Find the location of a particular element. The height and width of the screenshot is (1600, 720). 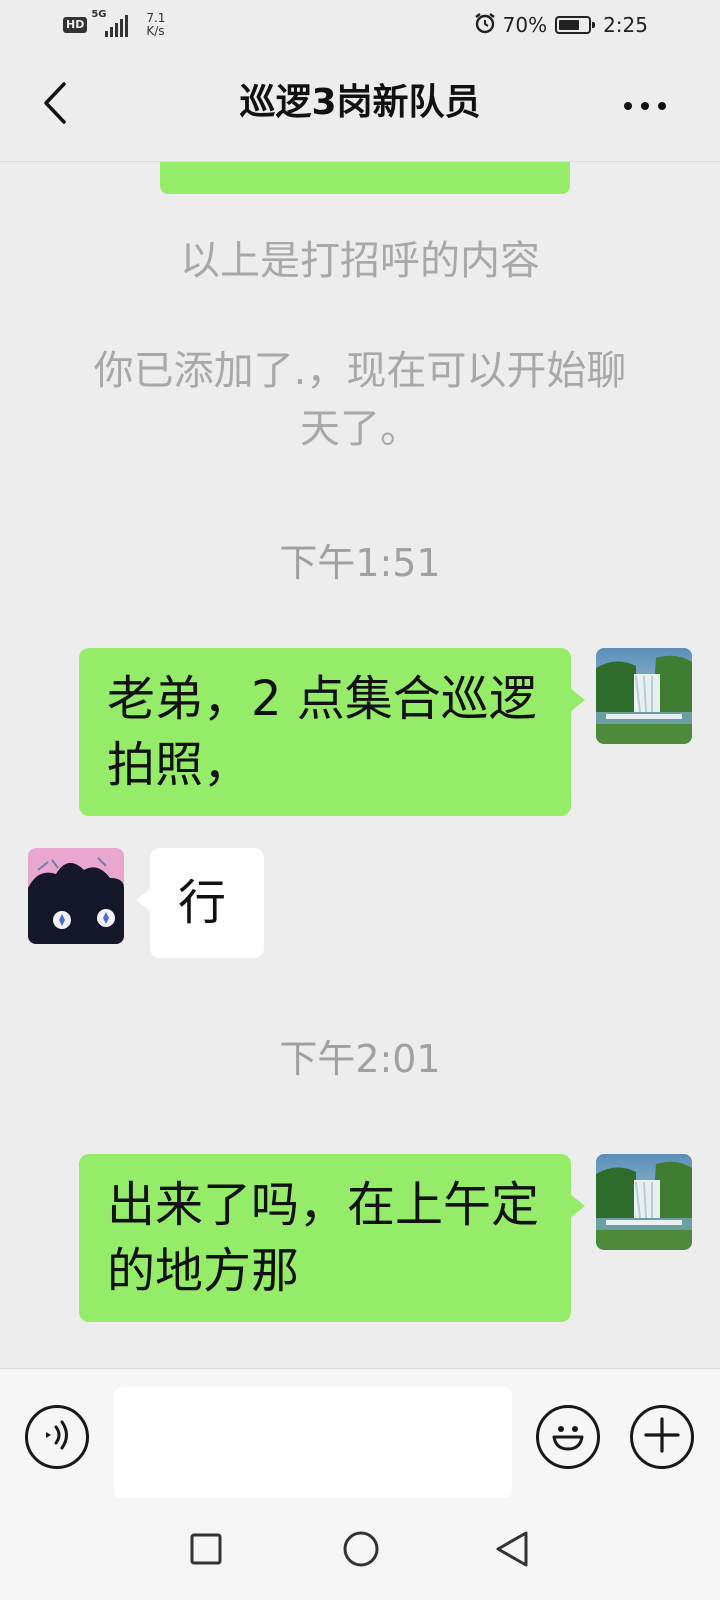

battery-icon is located at coordinates (575, 25).